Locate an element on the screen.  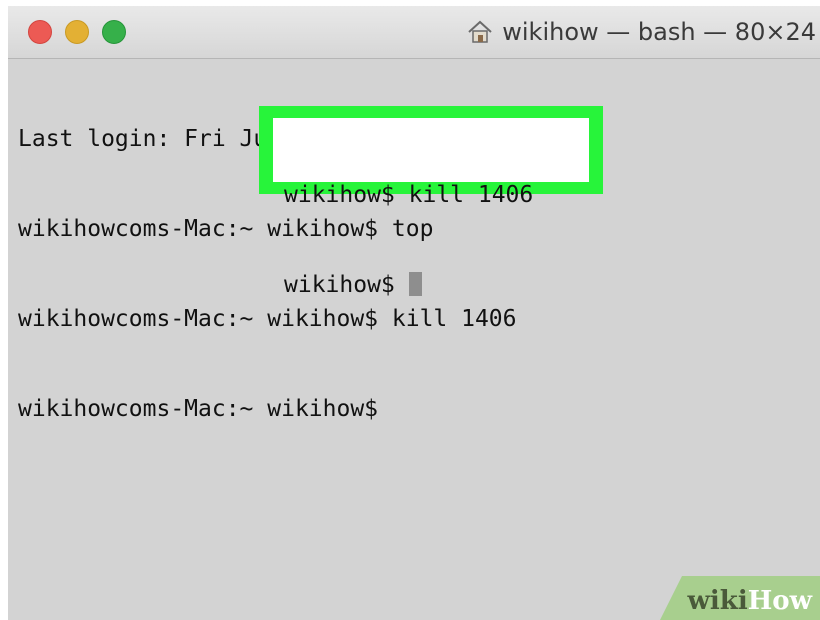
highlight-box-inner: wikihow$ kill 1406 wikihow$ is located at coordinates (431, 208).